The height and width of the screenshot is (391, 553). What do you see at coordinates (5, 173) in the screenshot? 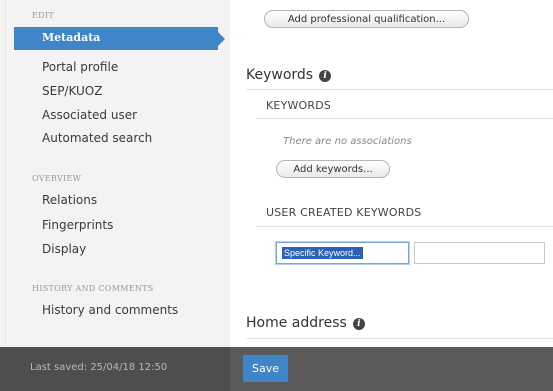
I see `sidebar-edge` at bounding box center [5, 173].